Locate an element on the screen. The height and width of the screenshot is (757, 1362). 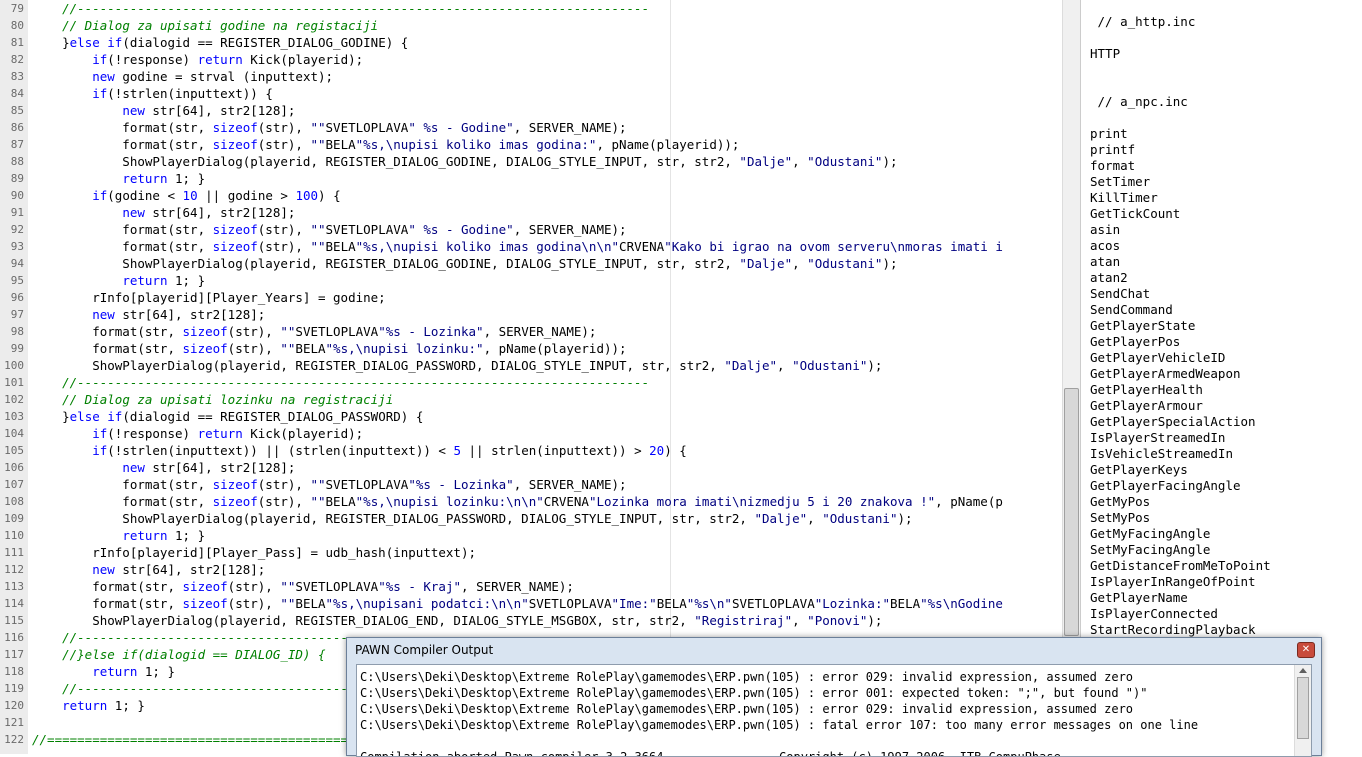
function-list-item: IsPlayerInRangeOfPoint is located at coordinates (1173, 581).